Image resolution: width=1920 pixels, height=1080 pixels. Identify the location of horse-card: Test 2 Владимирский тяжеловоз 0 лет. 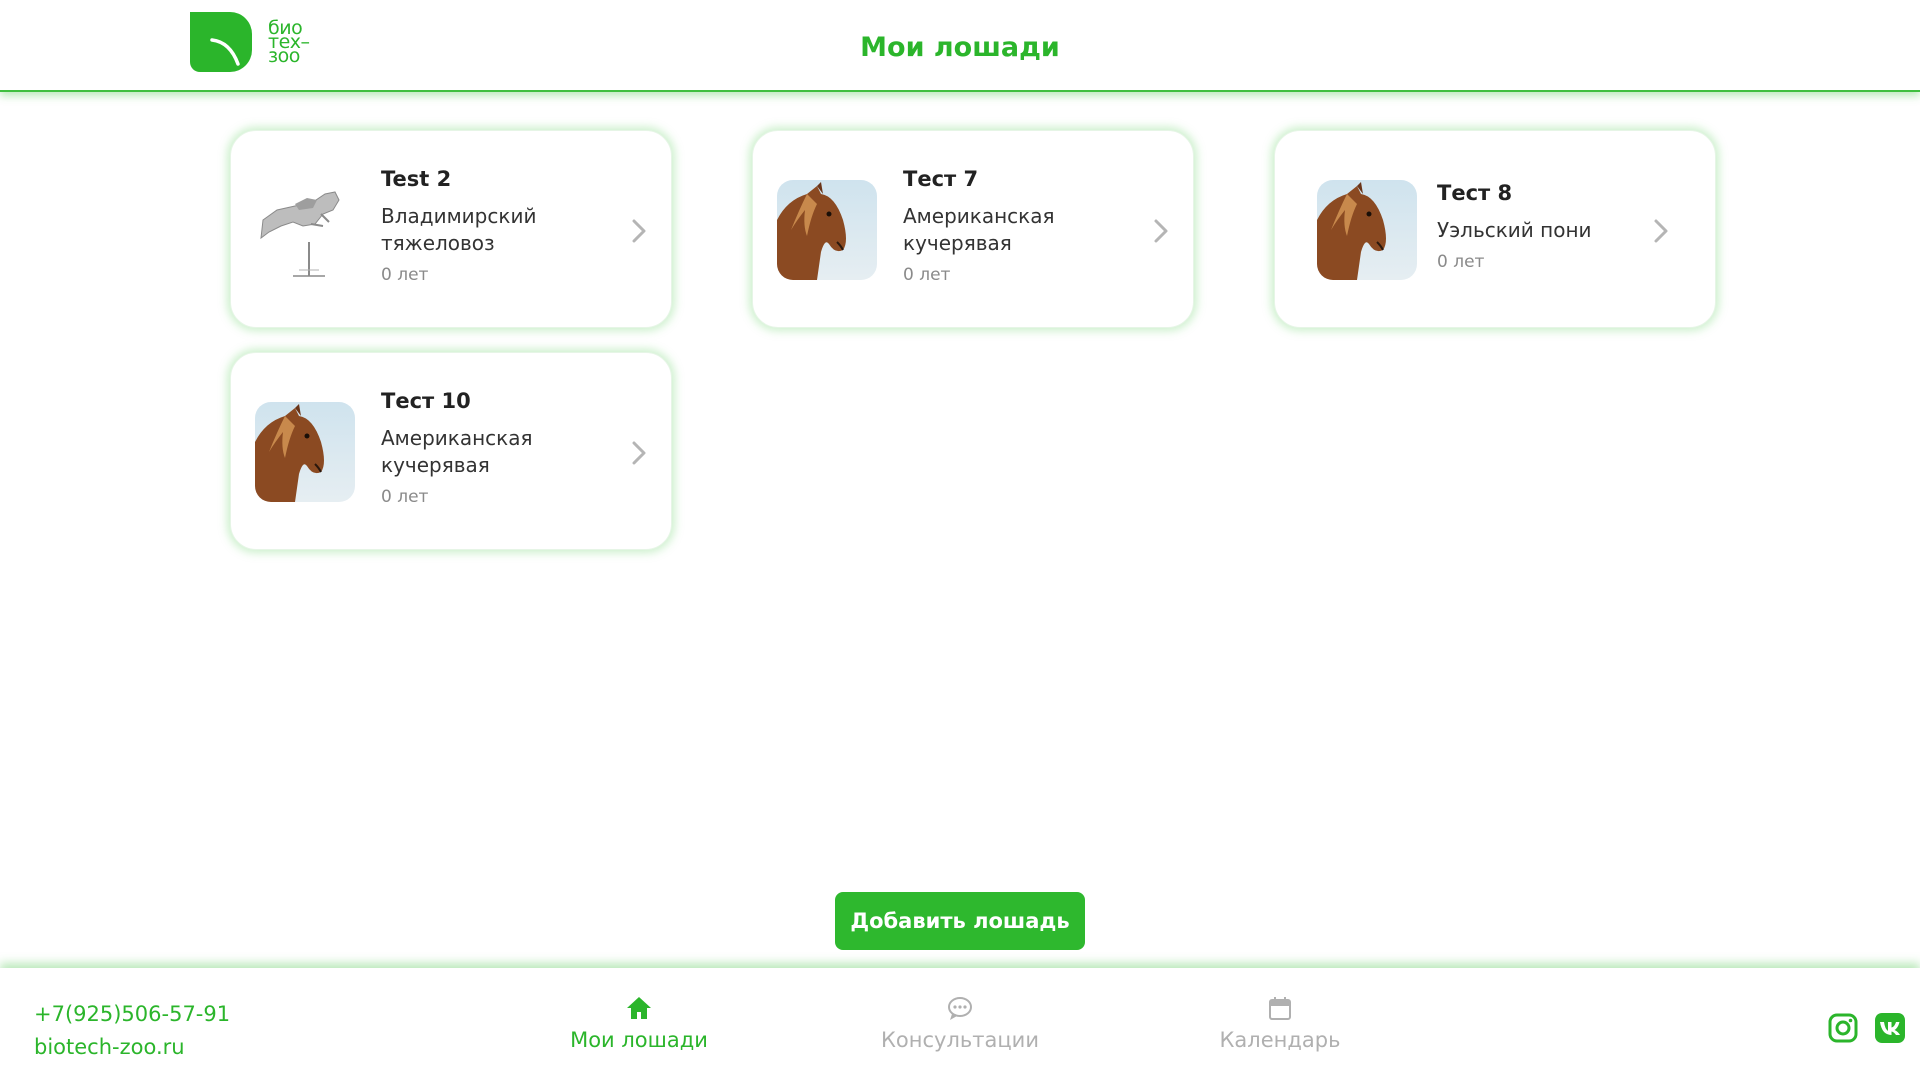
(451, 229).